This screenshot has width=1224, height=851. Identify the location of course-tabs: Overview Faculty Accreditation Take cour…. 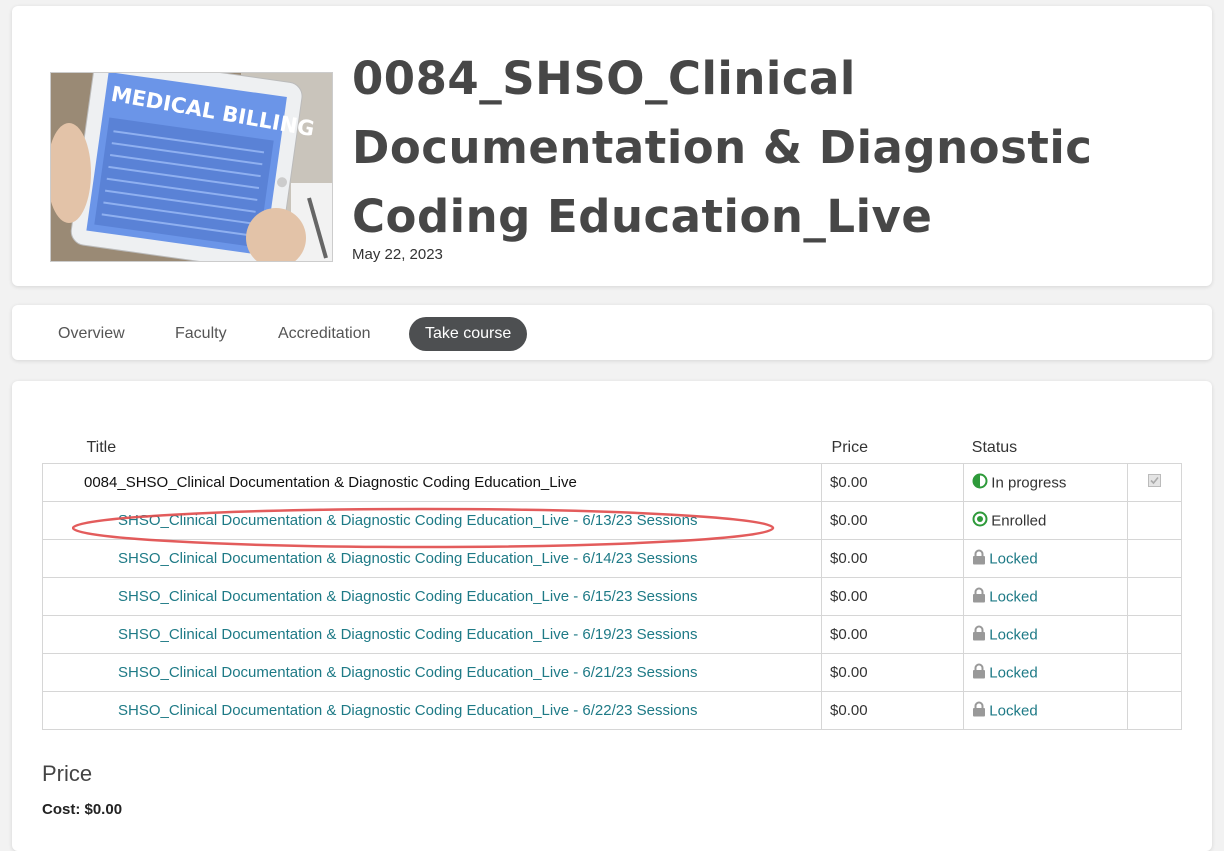
(612, 332).